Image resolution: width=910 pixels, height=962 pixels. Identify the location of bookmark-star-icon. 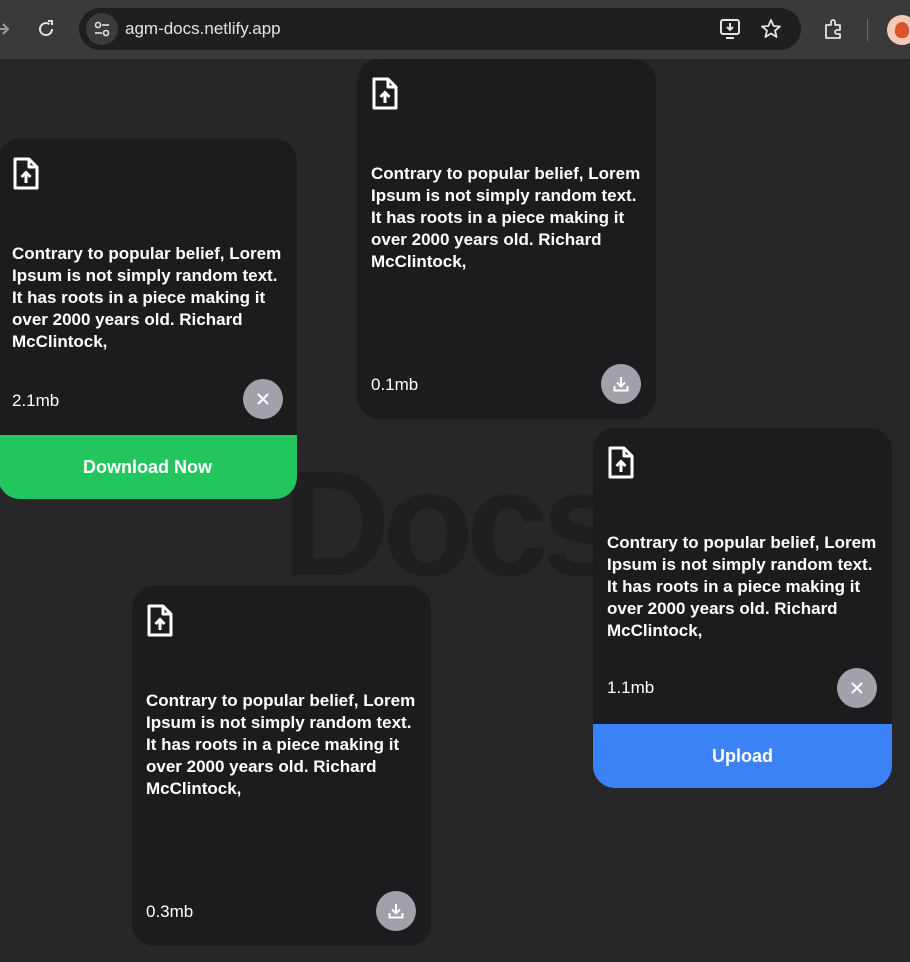
(771, 29).